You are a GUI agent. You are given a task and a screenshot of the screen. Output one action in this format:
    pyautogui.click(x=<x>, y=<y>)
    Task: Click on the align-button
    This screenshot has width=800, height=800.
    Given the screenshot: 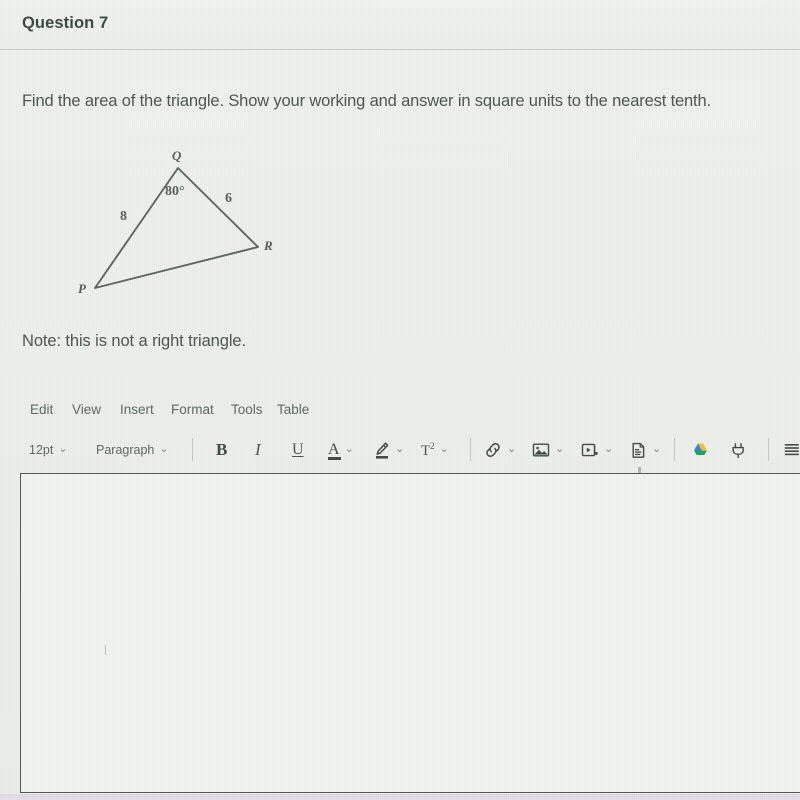 What is the action you would take?
    pyautogui.click(x=792, y=450)
    